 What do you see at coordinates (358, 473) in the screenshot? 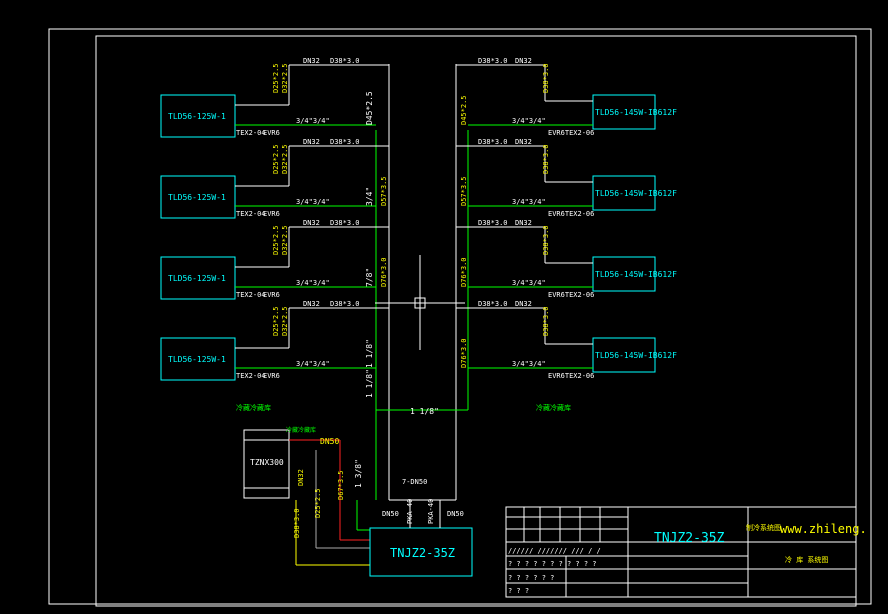
I see `size-138-label: 1 3/8"` at bounding box center [358, 473].